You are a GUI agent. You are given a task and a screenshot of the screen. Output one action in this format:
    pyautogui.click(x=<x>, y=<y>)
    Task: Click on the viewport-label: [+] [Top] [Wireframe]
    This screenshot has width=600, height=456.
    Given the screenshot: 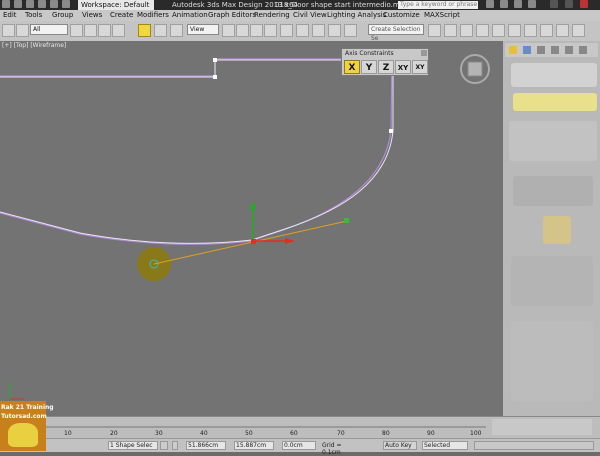 What is the action you would take?
    pyautogui.click(x=34, y=45)
    